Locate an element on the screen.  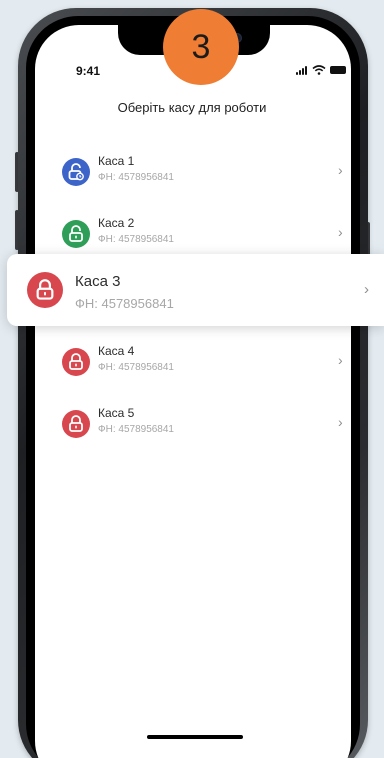
home-indicator is located at coordinates (195, 737).